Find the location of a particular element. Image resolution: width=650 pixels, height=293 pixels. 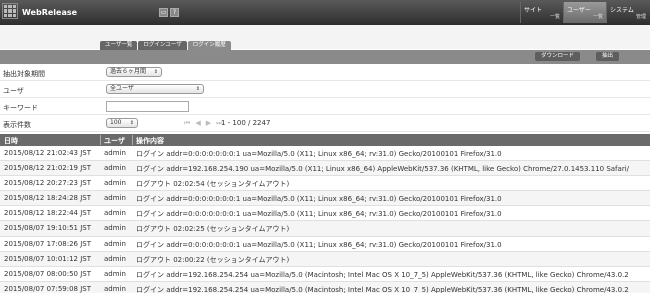

cell-date: 2015/08/07 19:10:51 JST is located at coordinates (48, 228).